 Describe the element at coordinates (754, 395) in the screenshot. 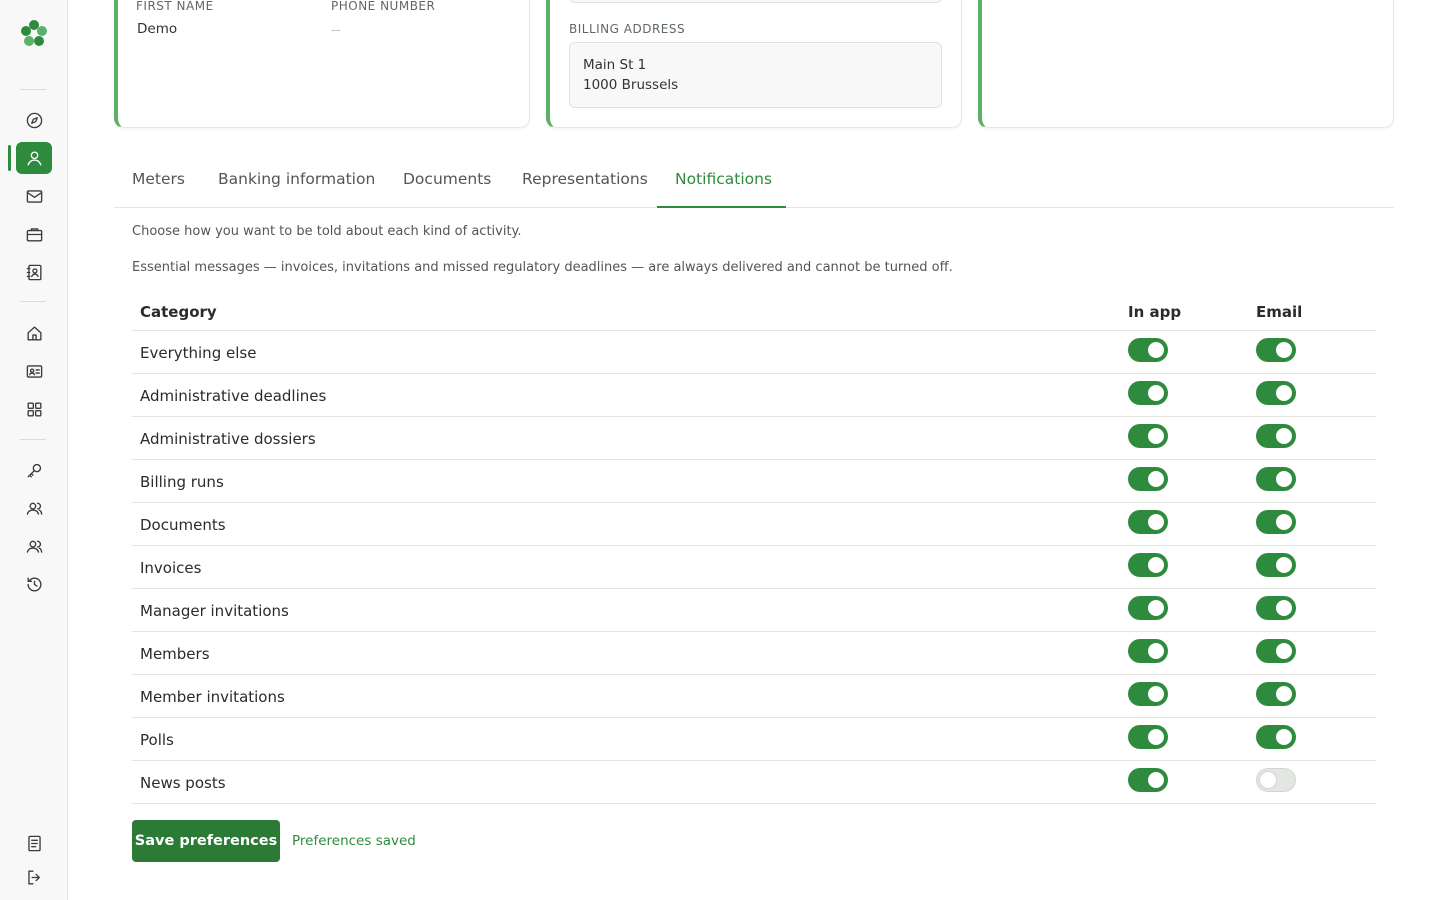

I see `table-row: Administrative deadlines` at that location.